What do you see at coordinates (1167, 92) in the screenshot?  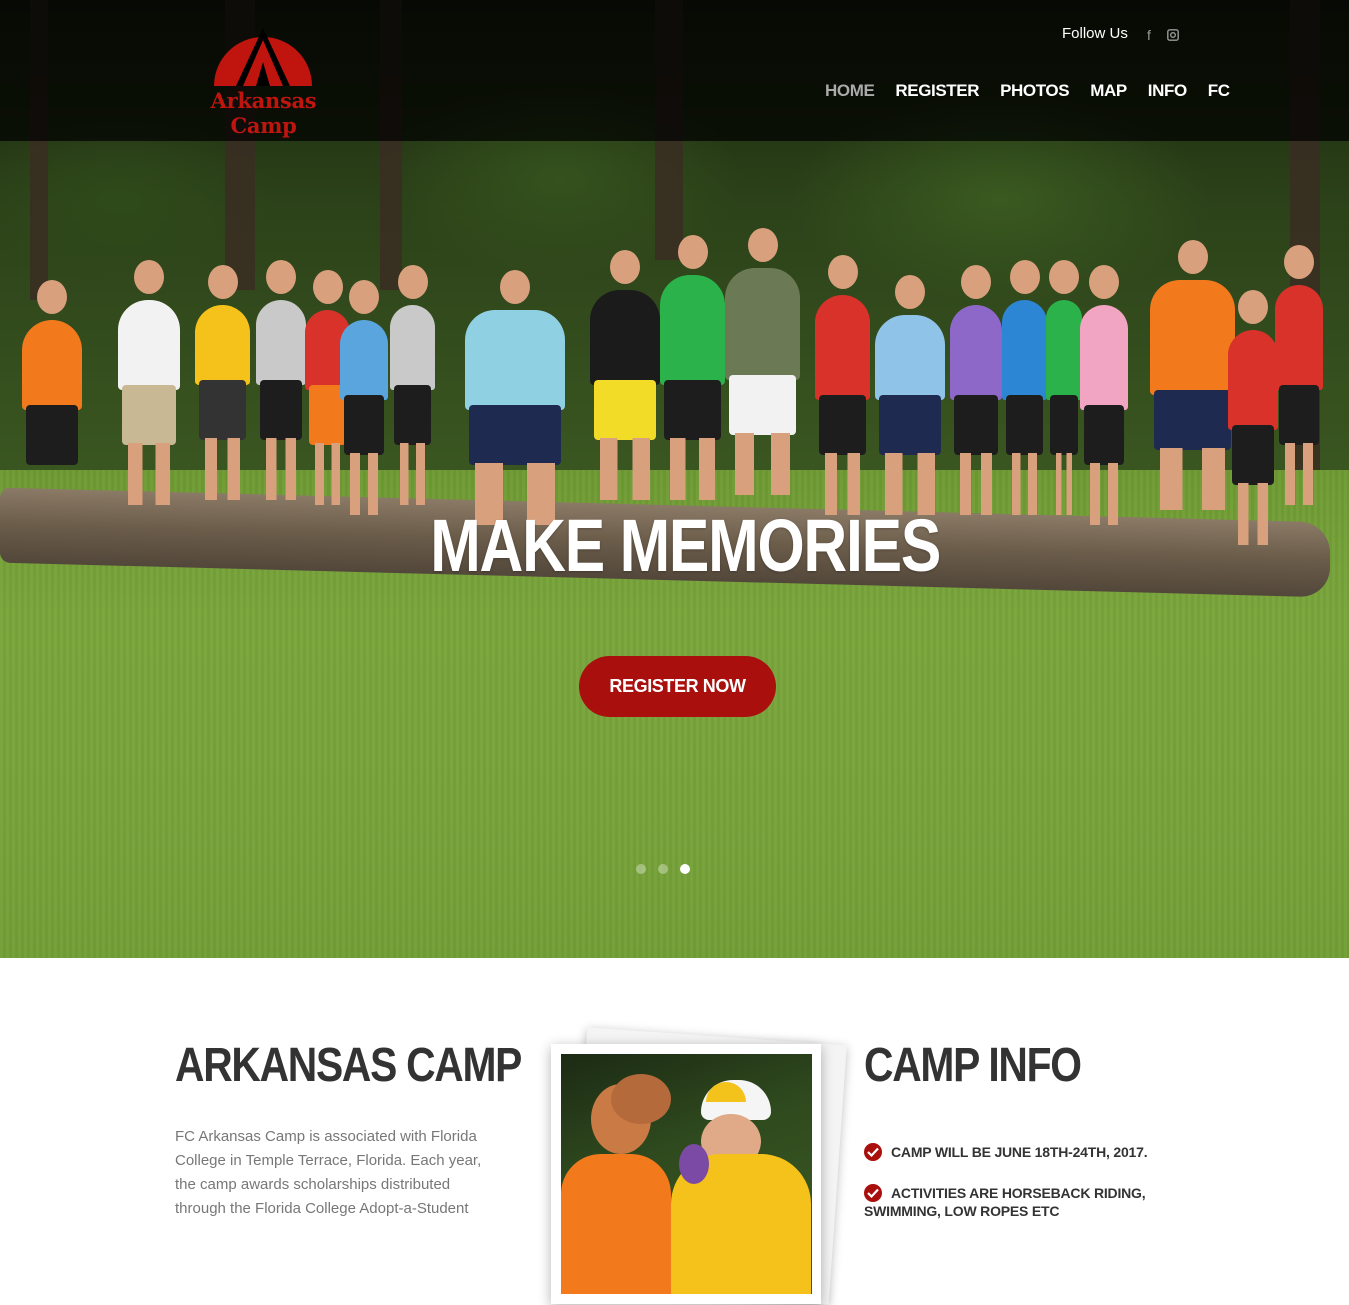 I see `nav-item-info: INFO` at bounding box center [1167, 92].